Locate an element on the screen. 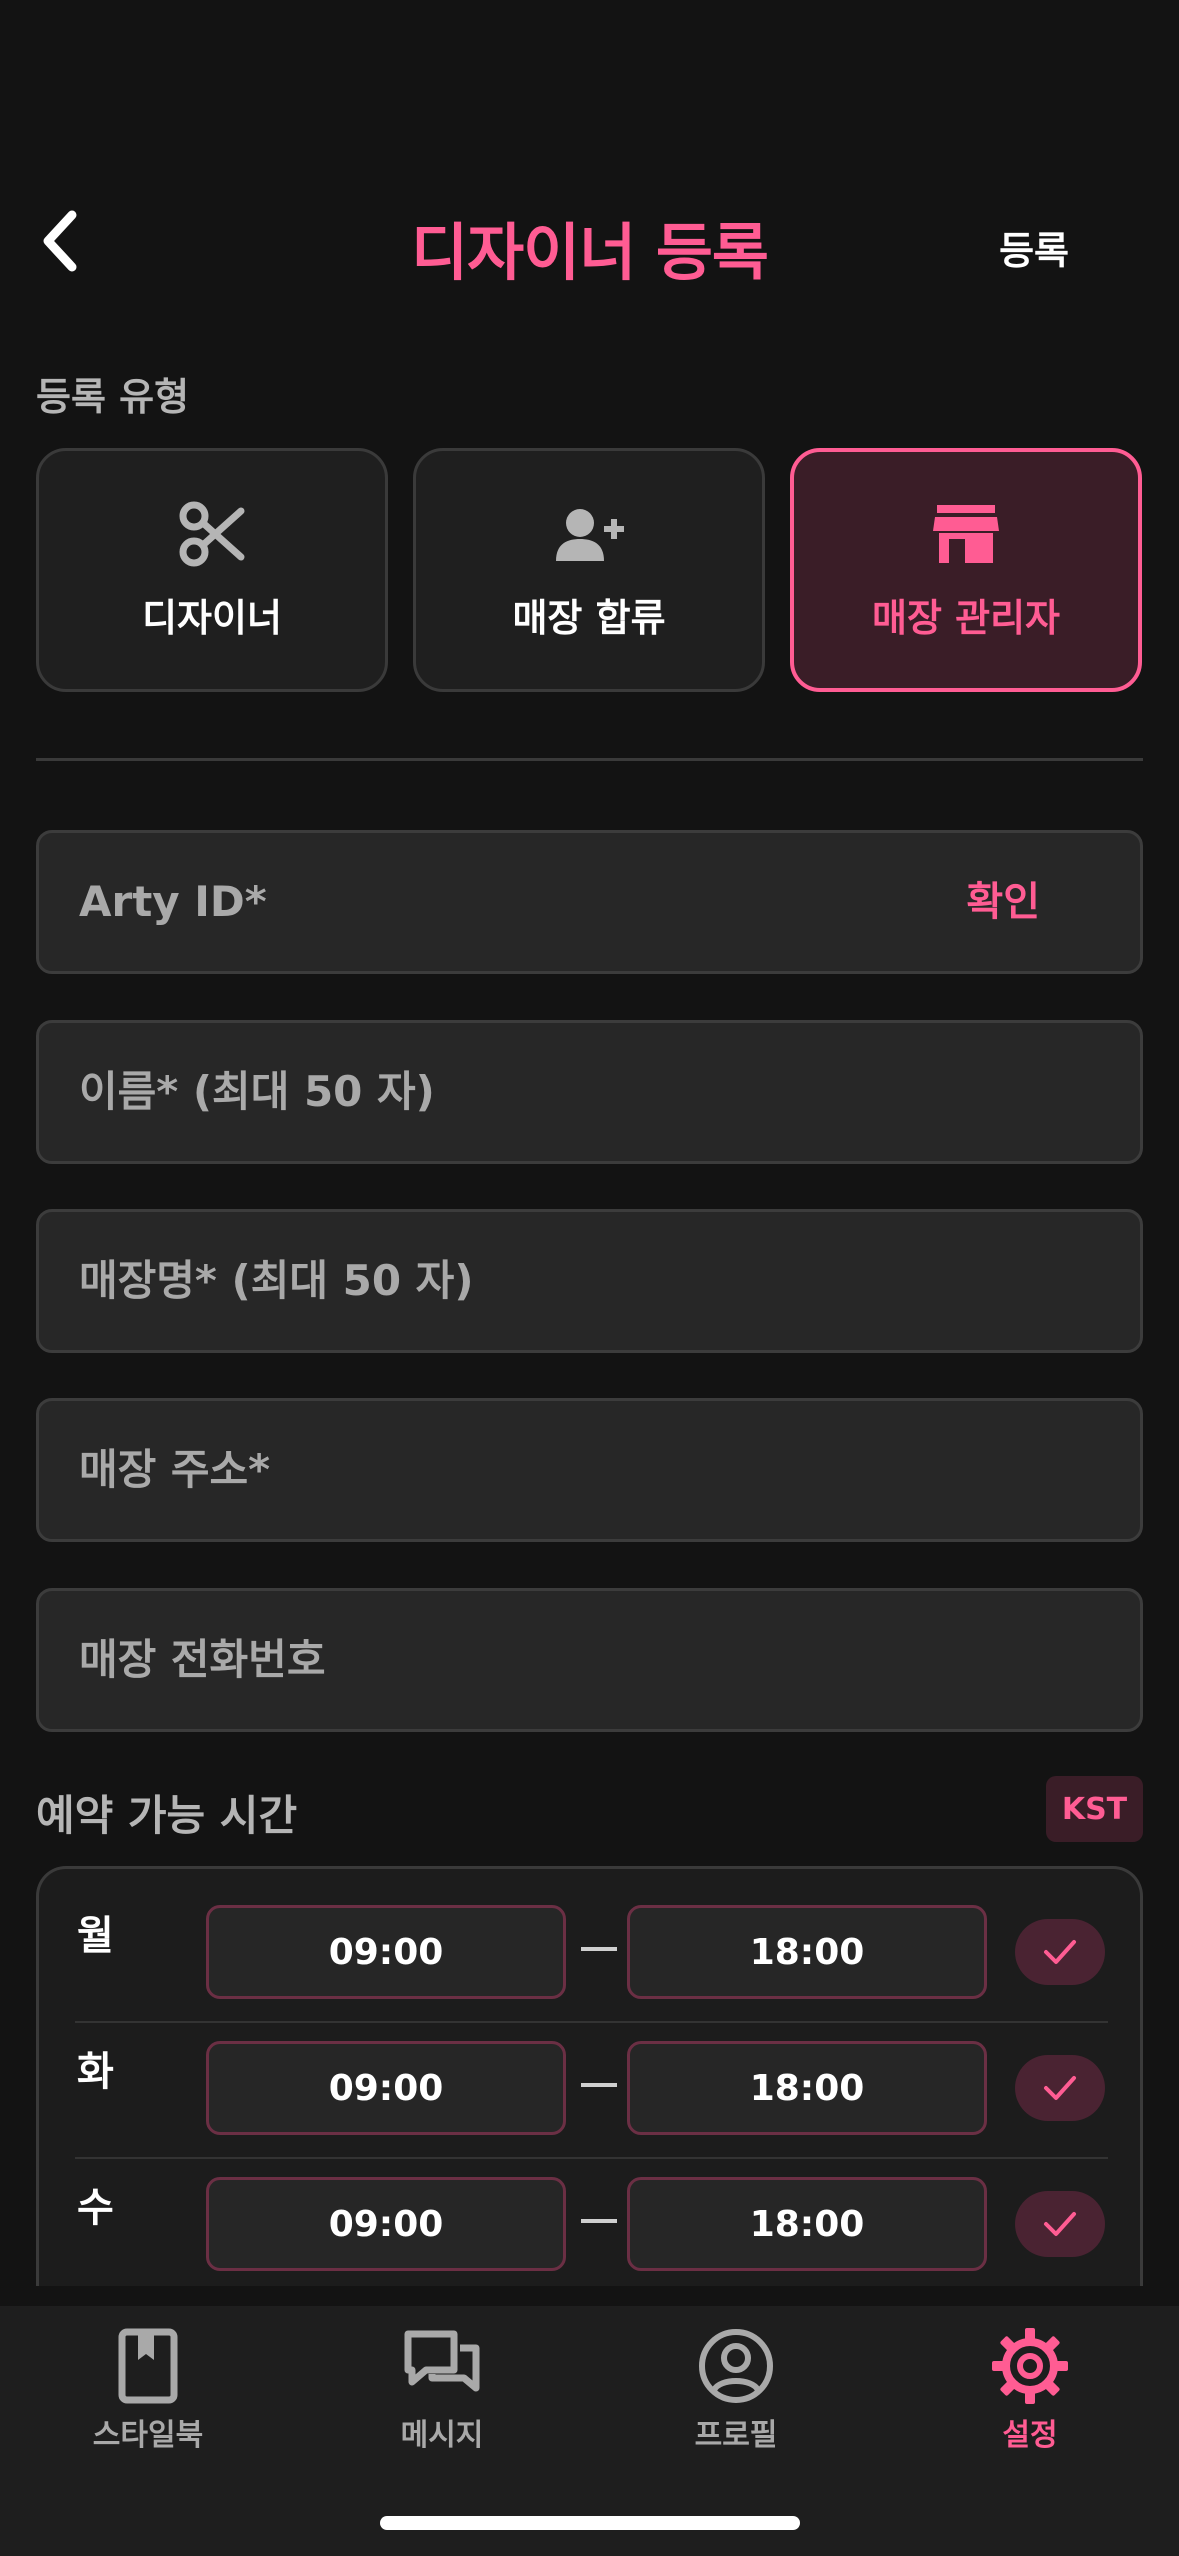  name-placeholder: 이름* (최대 50 자) is located at coordinates (257, 1091).